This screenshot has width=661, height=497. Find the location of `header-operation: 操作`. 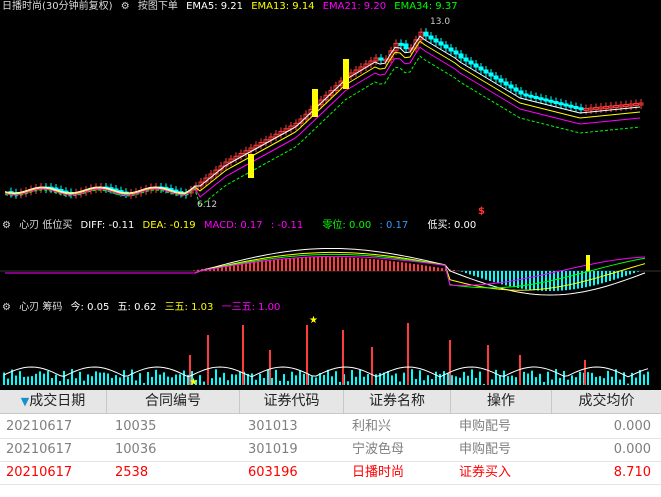

header-operation: 操作 is located at coordinates (501, 401).